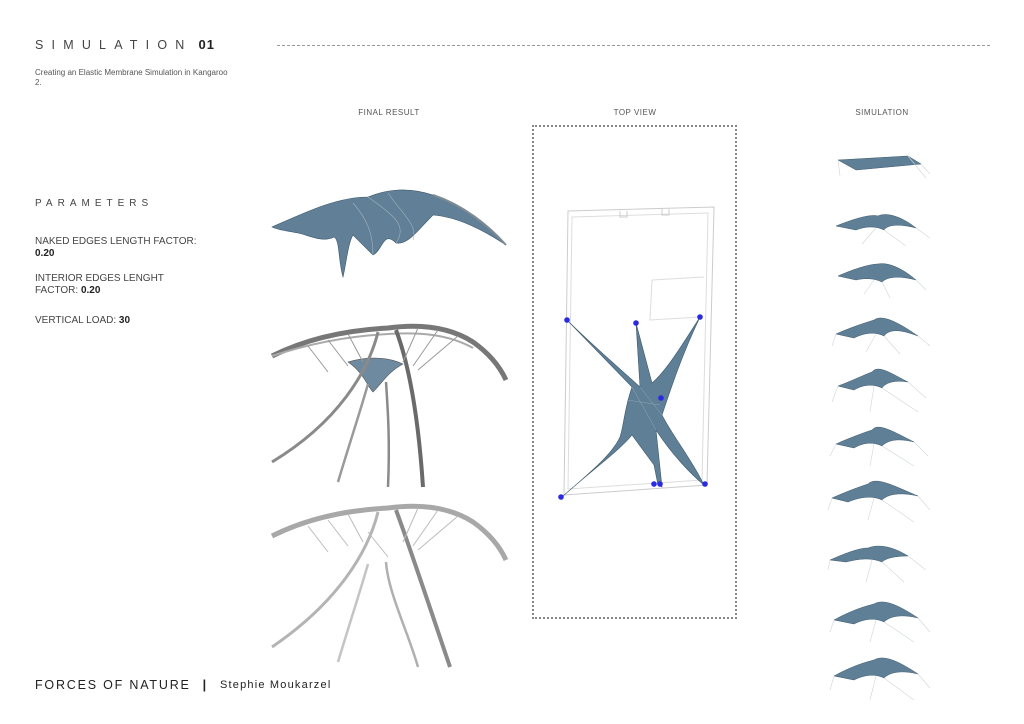 The height and width of the screenshot is (724, 1024). I want to click on page-number: 01, so click(206, 44).